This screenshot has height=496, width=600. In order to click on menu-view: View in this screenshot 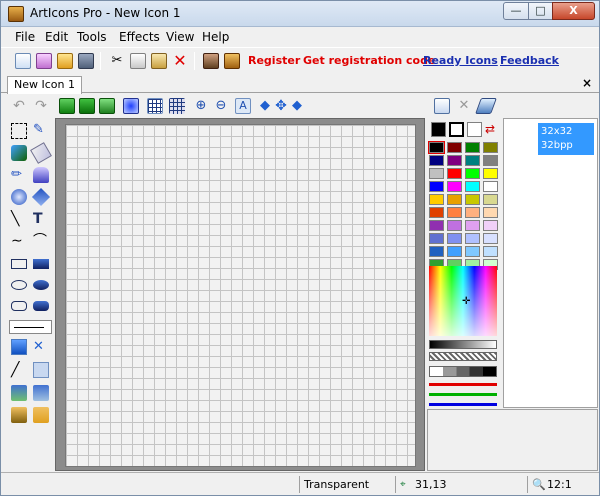, I will do `click(180, 37)`.